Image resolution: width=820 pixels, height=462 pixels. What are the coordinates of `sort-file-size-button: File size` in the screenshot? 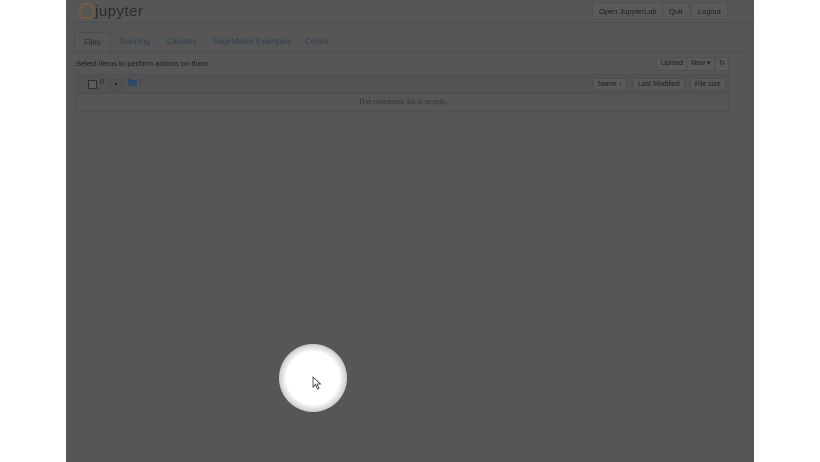 It's located at (708, 84).